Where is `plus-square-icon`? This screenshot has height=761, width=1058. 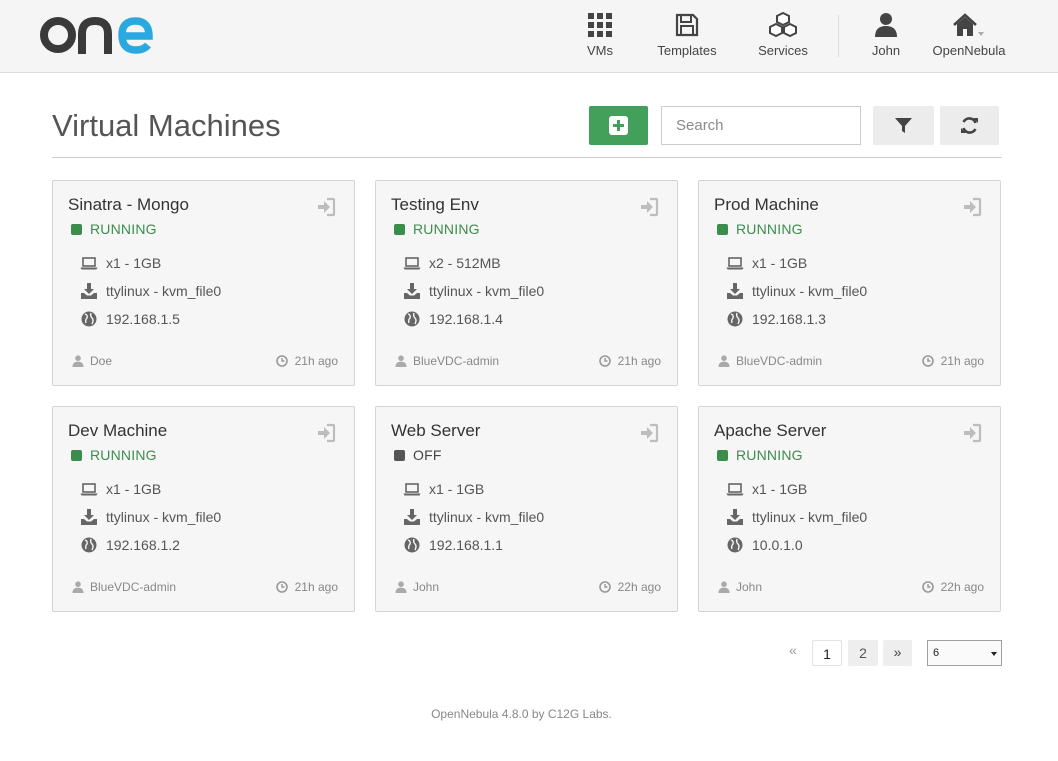
plus-square-icon is located at coordinates (618, 125).